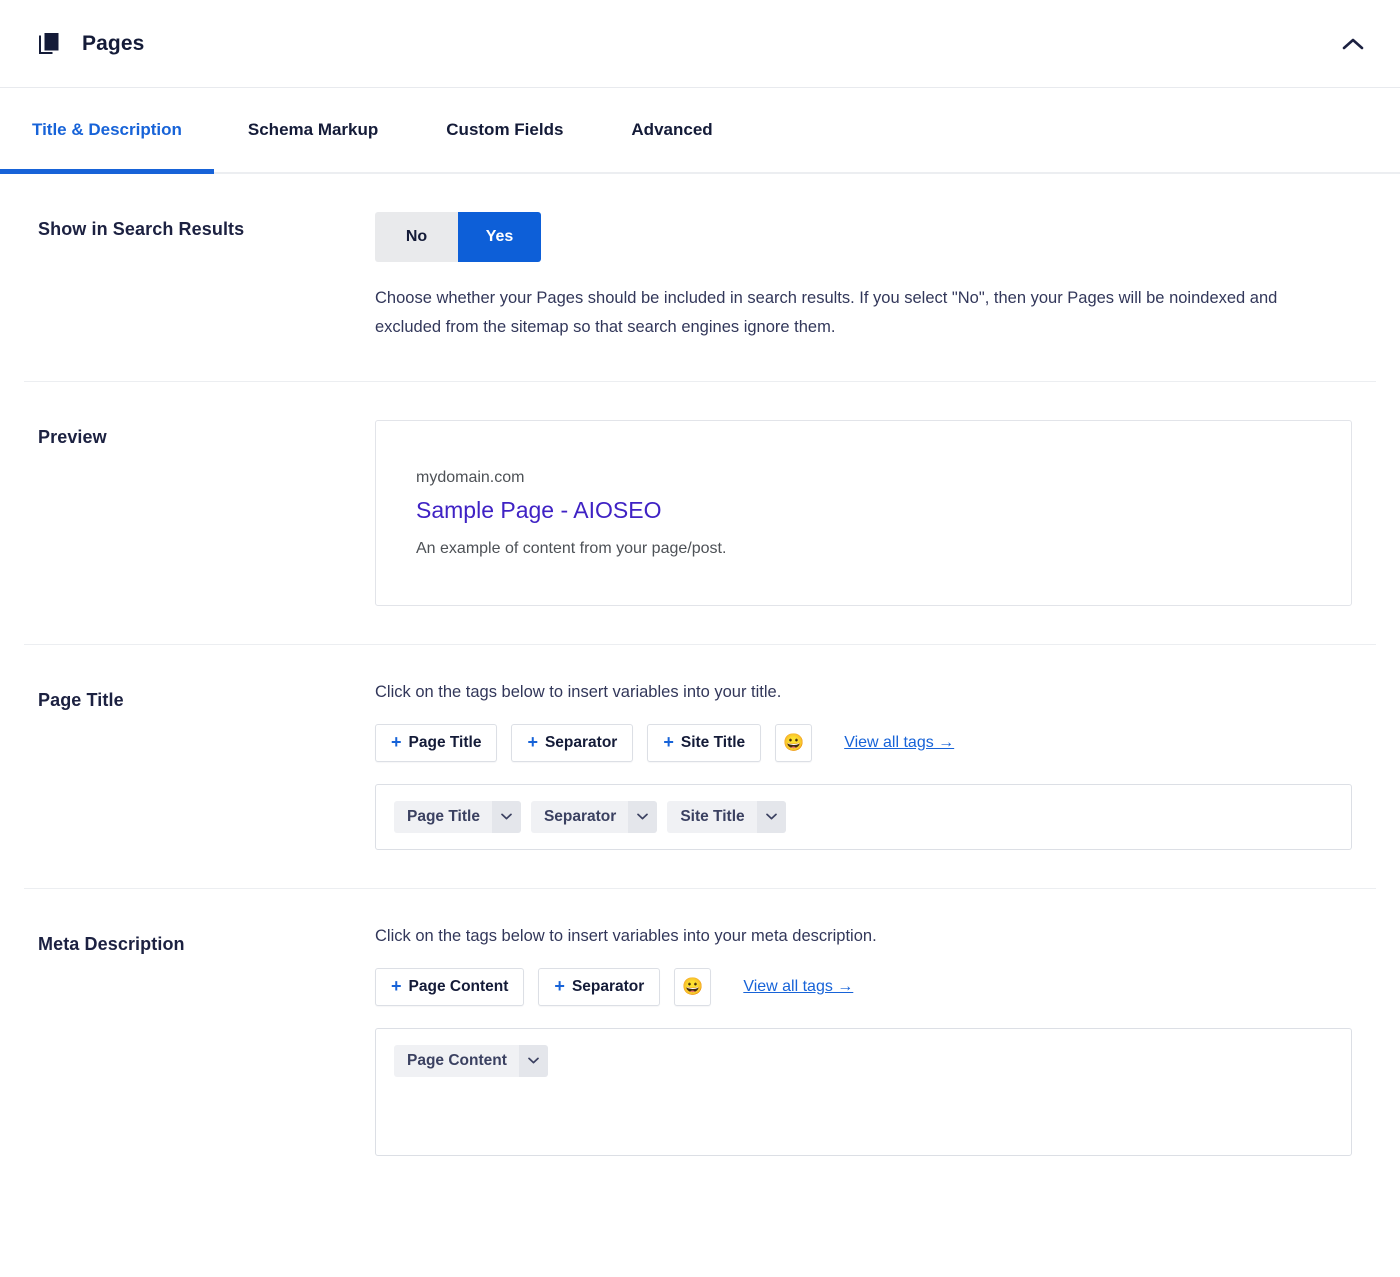 This screenshot has height=1277, width=1400. Describe the element at coordinates (504, 130) in the screenshot. I see `tab-custom-fields: Custom Fields` at that location.